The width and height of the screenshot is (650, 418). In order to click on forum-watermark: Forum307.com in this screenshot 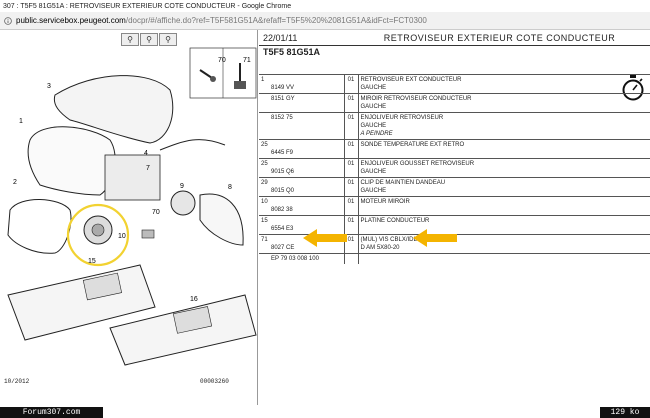, I will do `click(51, 412)`.